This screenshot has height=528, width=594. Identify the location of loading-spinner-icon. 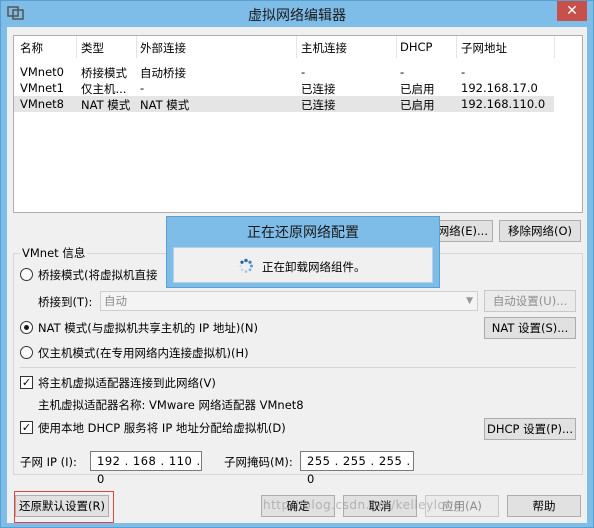
(246, 265).